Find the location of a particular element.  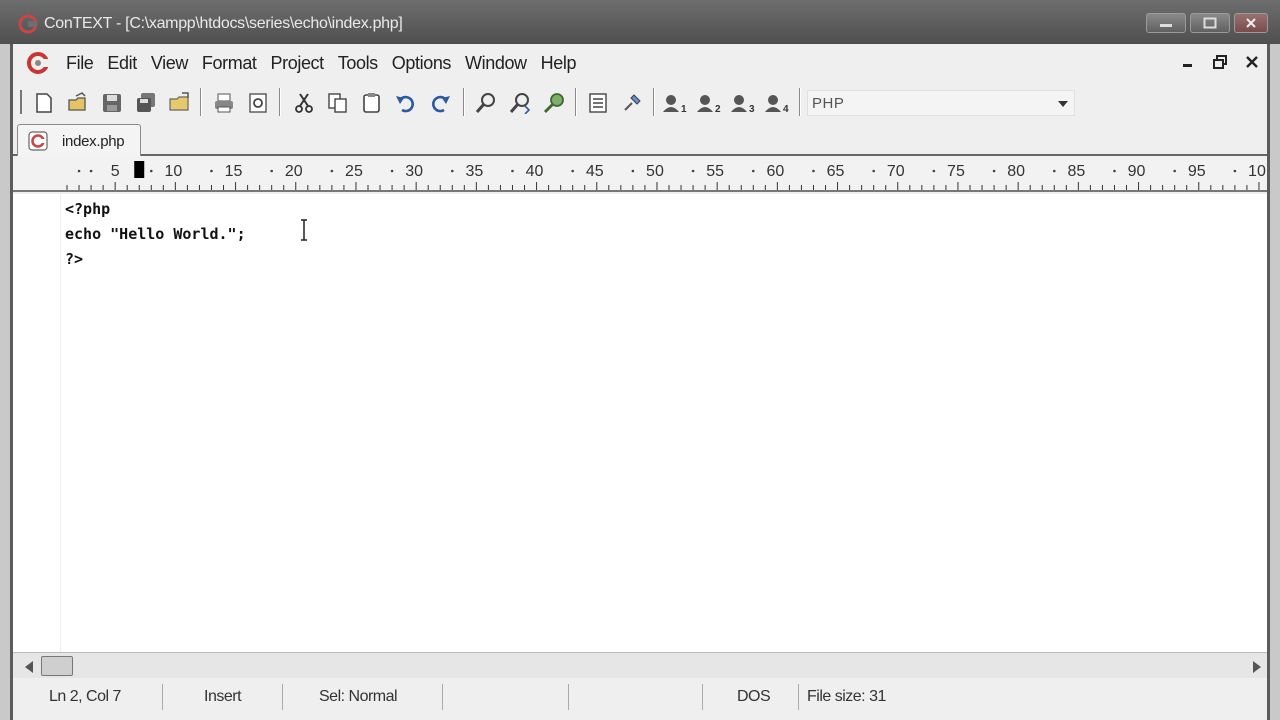

ruler-label: 55 is located at coordinates (715, 171).